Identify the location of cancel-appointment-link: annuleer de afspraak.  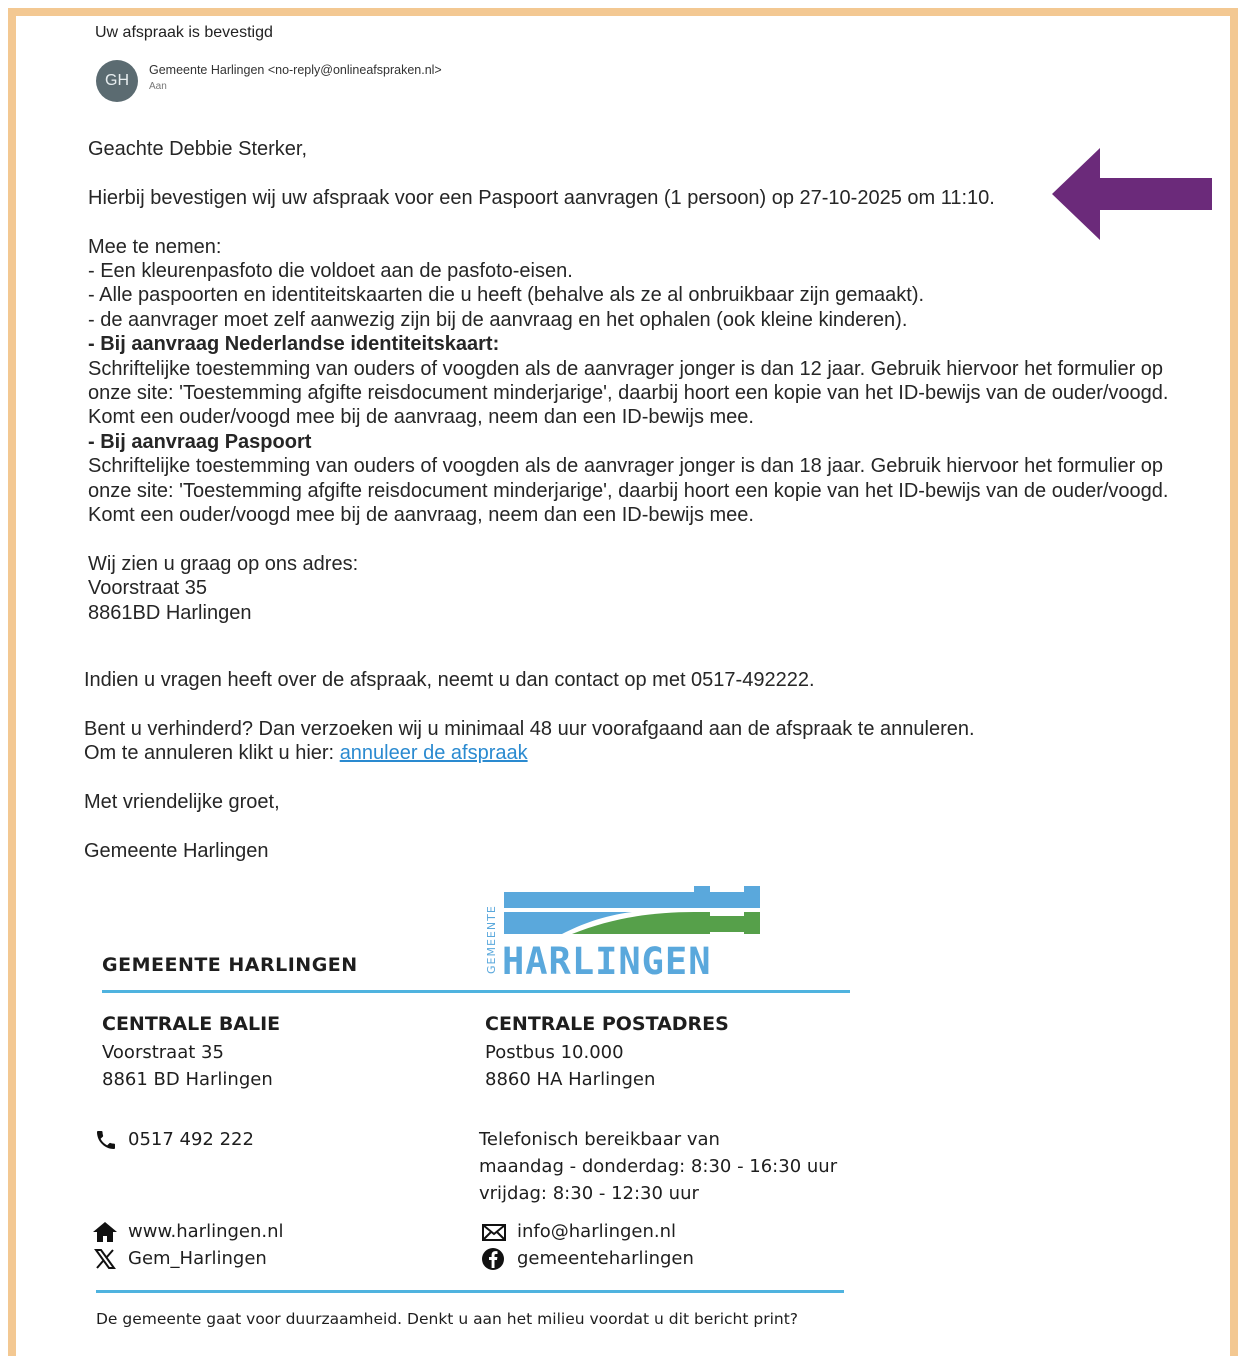
(434, 753).